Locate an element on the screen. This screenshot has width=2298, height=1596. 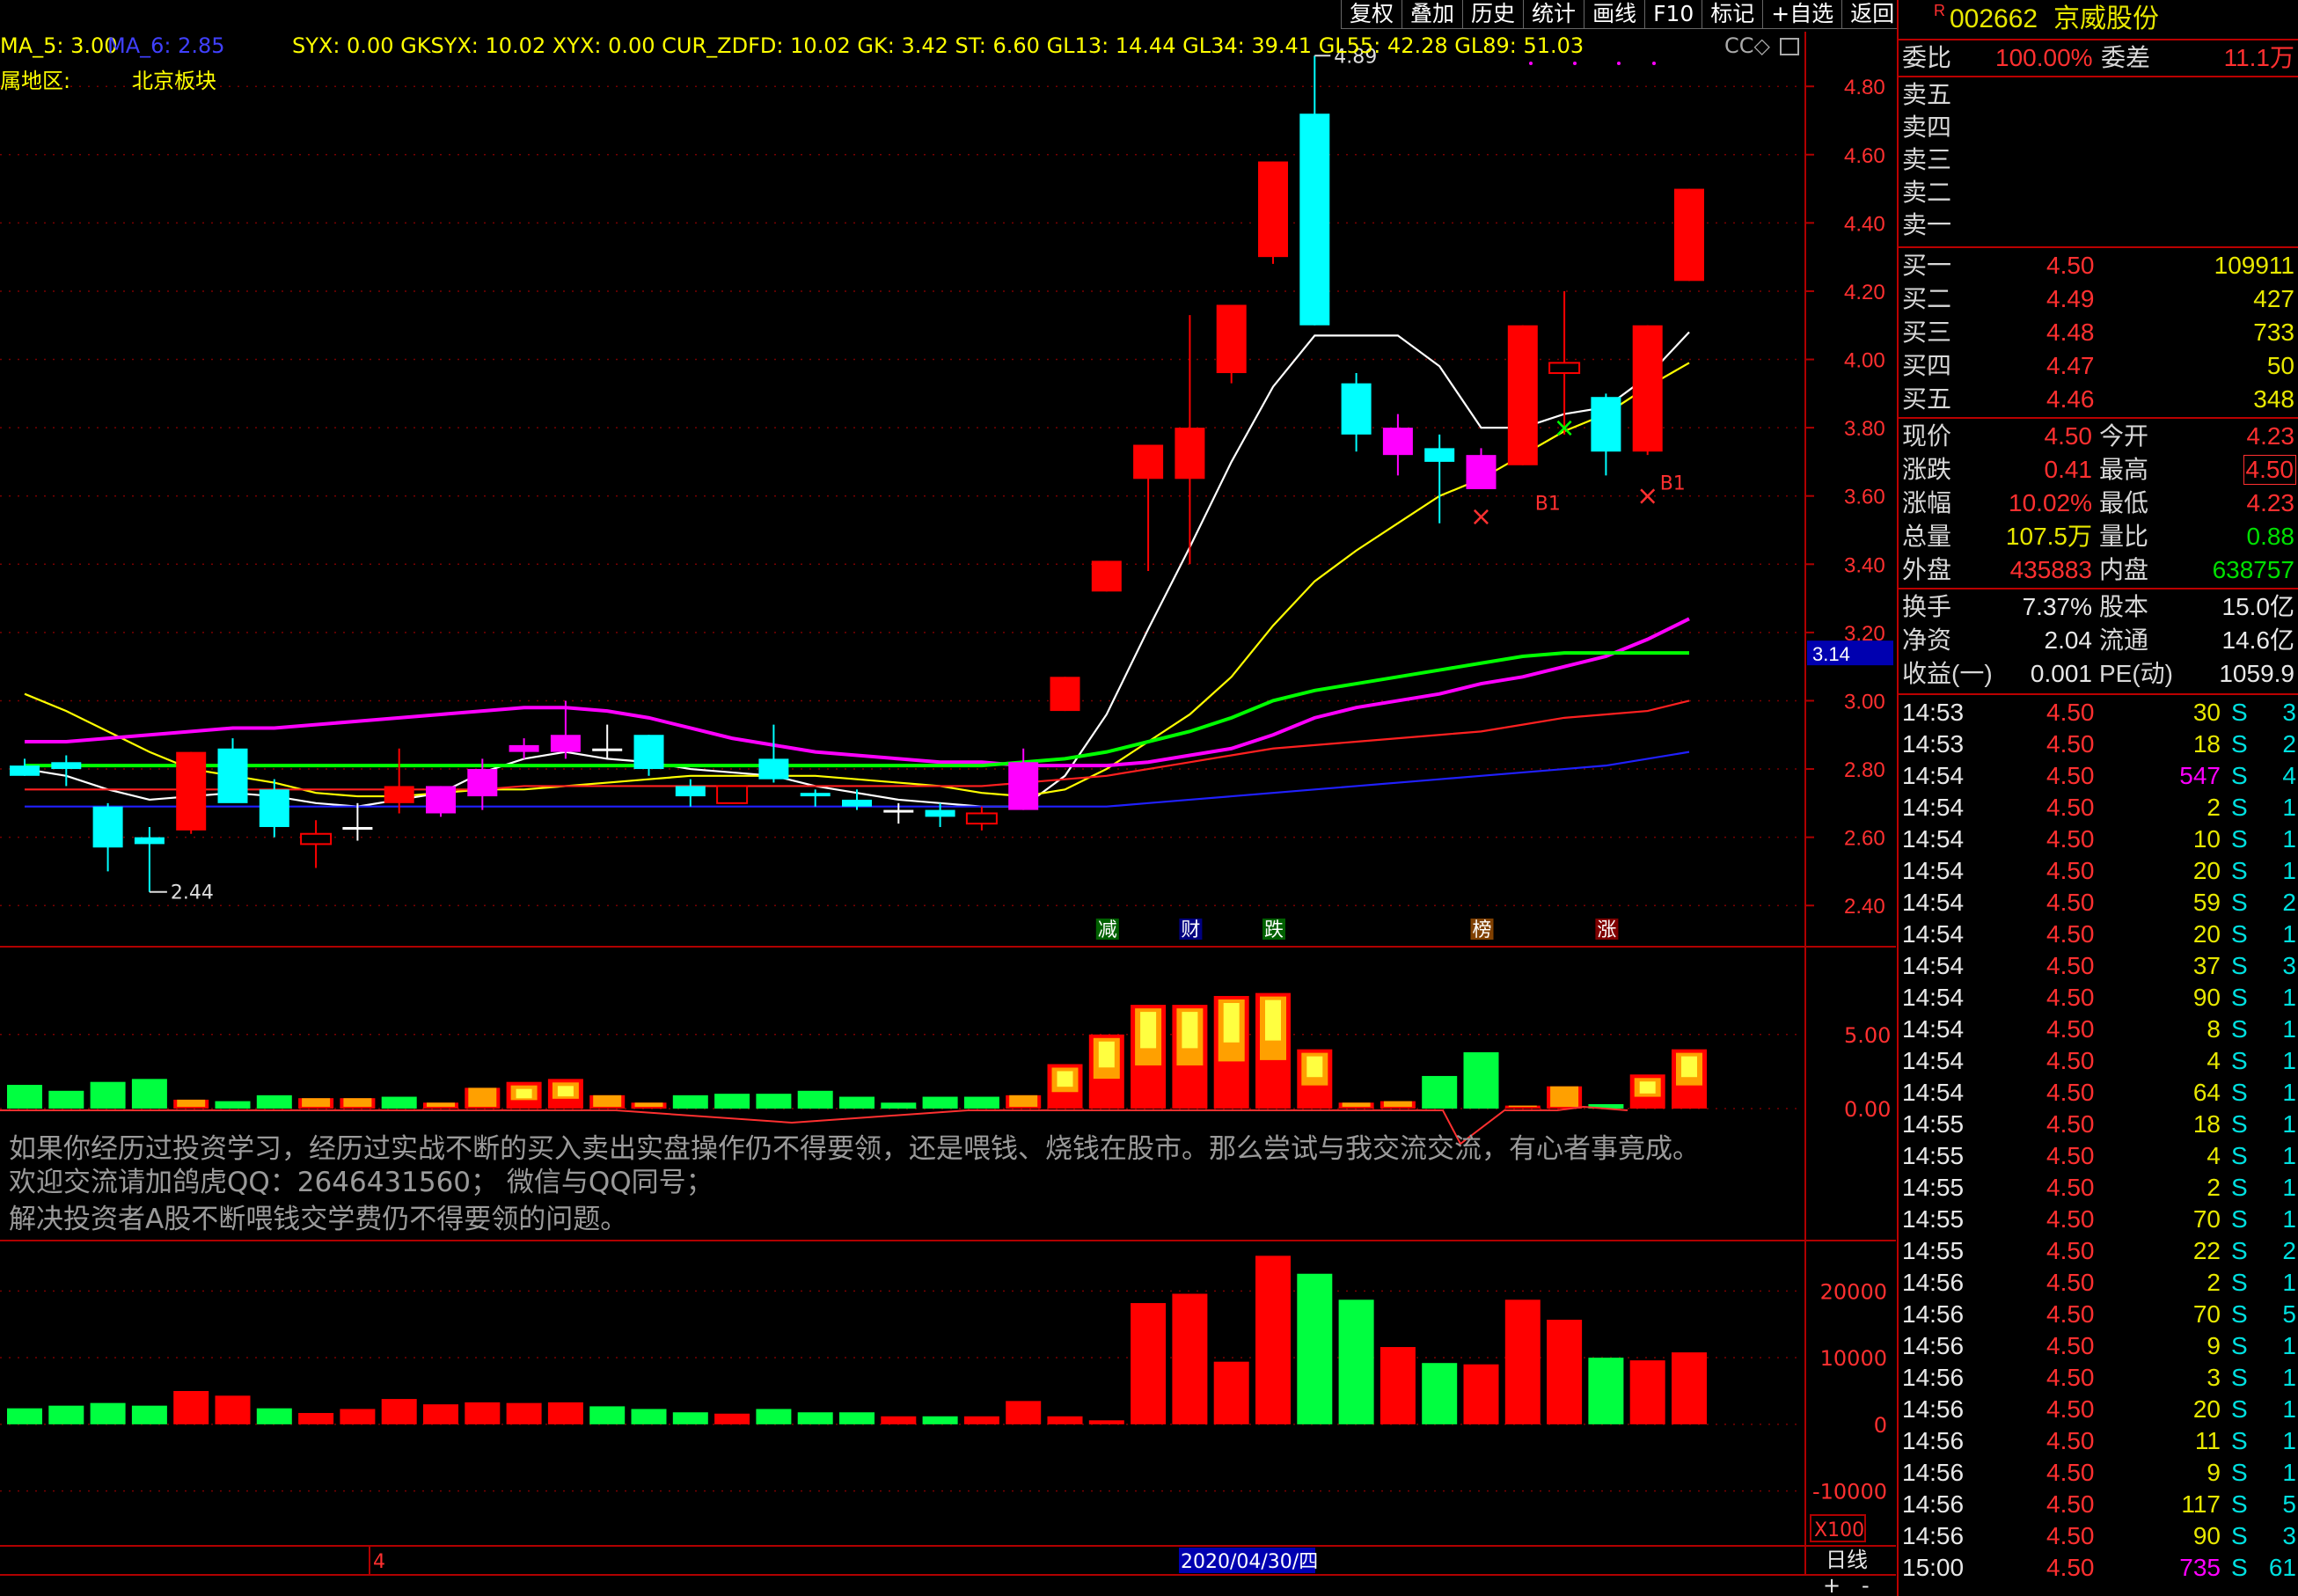
y-tick-label: 4.40 is located at coordinates (1864, 224).